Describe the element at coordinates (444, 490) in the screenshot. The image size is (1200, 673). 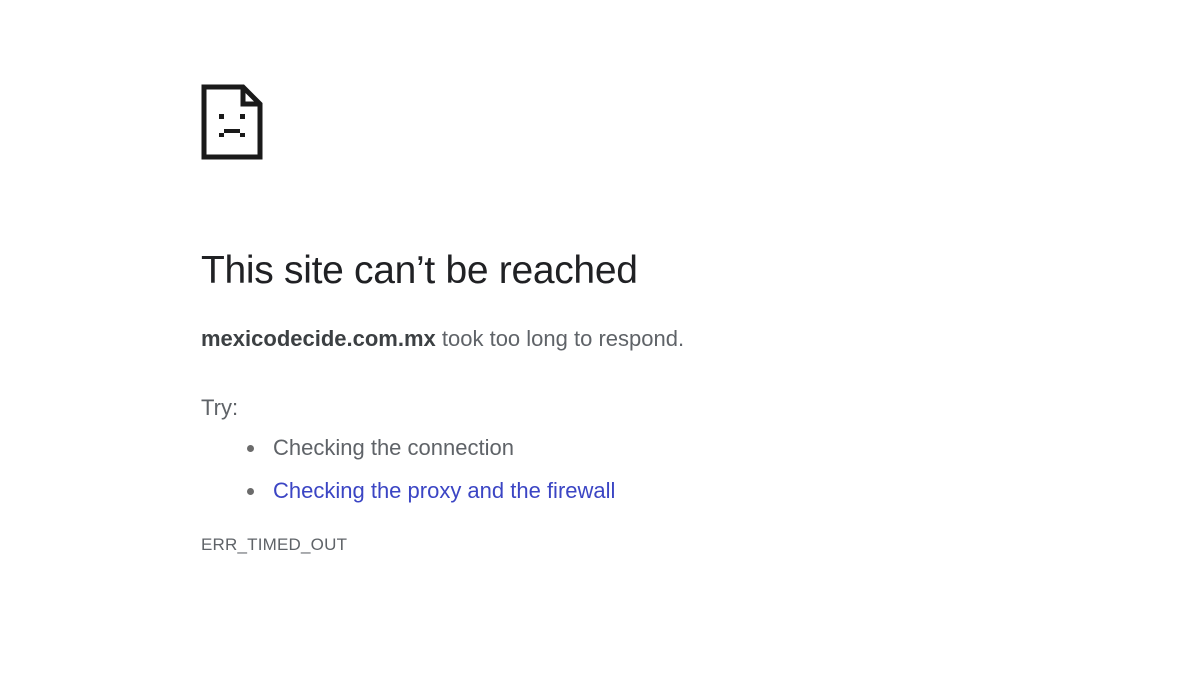
I see `suggestion-check-proxy-firewall-link: Checking the proxy and the firewall` at that location.